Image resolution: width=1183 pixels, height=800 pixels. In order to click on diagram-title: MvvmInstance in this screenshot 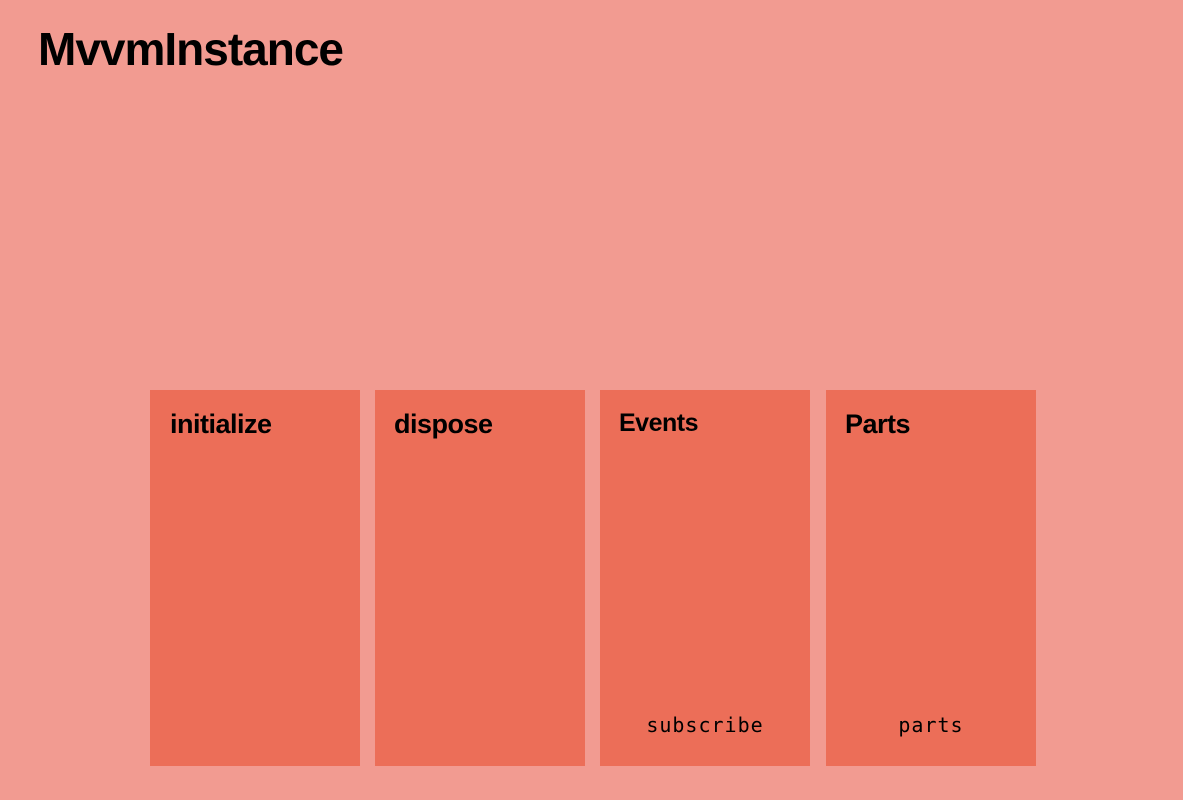, I will do `click(191, 49)`.